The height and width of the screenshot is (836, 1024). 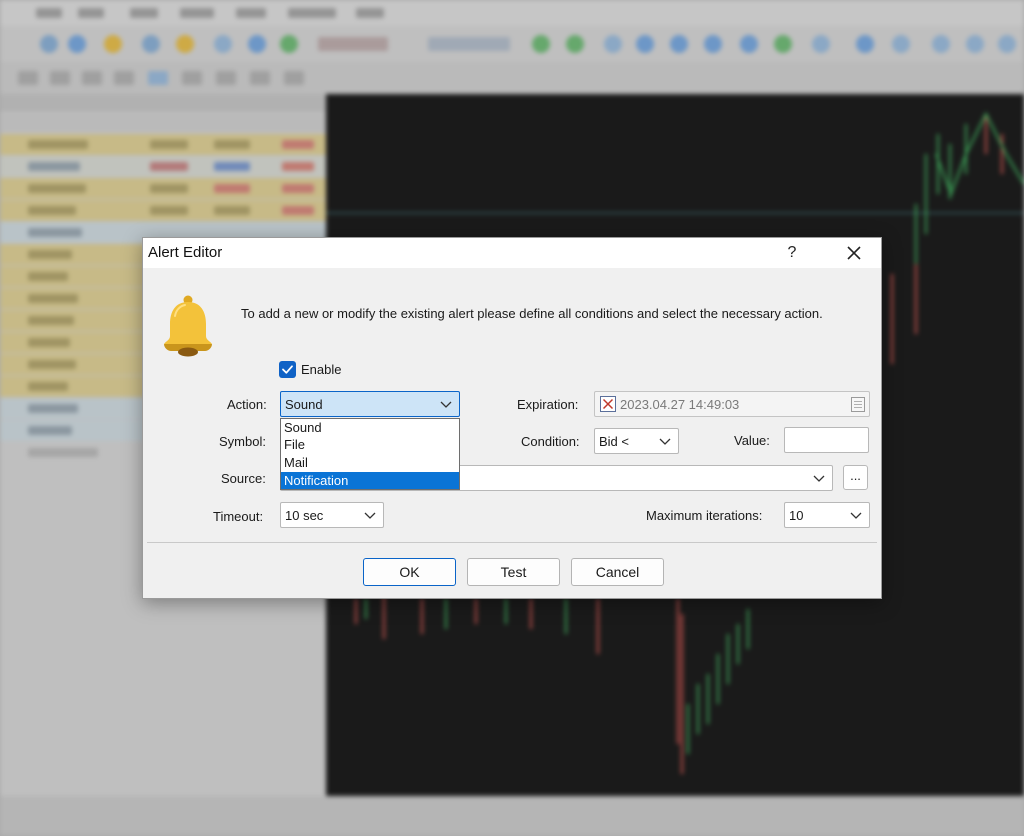 I want to click on expiration-label: Expiration:, so click(x=548, y=404).